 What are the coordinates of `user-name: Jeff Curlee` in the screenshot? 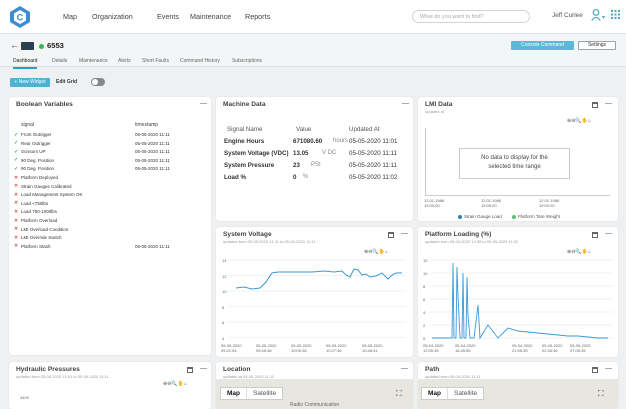 It's located at (567, 15).